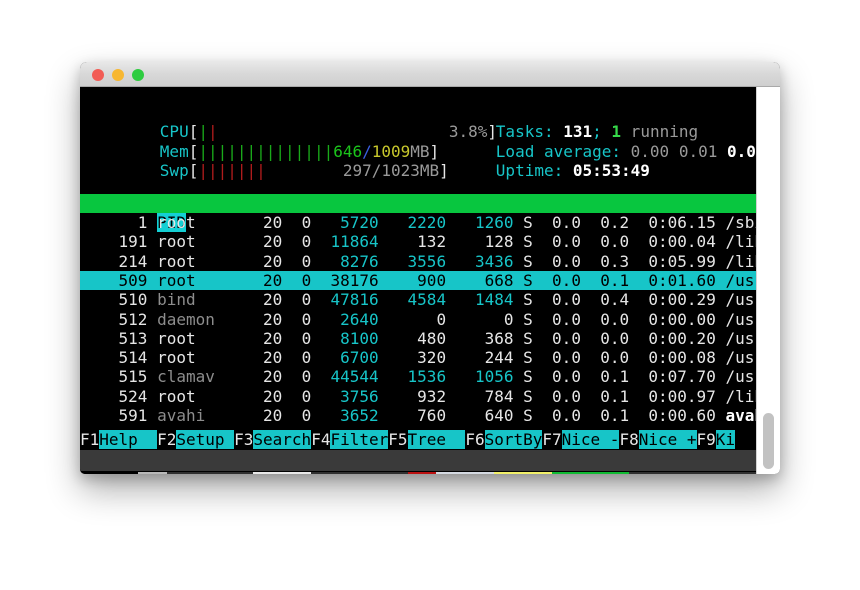 This screenshot has height=590, width=860. I want to click on cell-command: /usr/, so click(740, 300).